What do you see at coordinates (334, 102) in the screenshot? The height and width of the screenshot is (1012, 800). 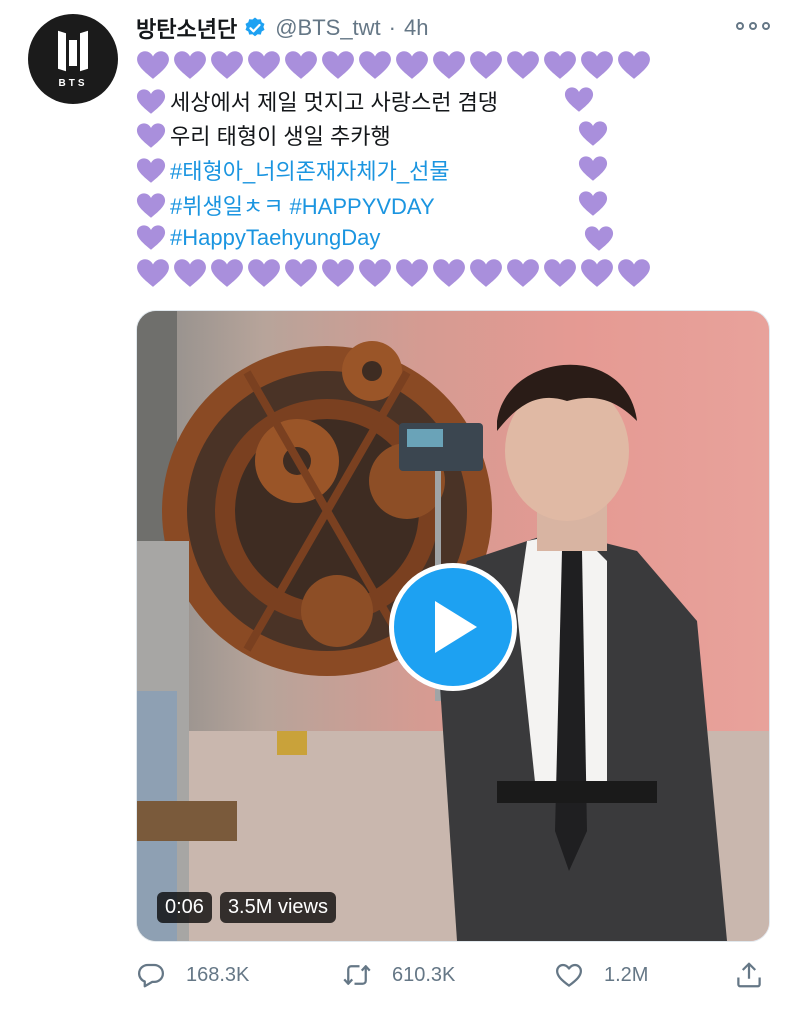 I see `tweet-text: 세상에서 제일 멋지고 사랑스런 겸댕` at bounding box center [334, 102].